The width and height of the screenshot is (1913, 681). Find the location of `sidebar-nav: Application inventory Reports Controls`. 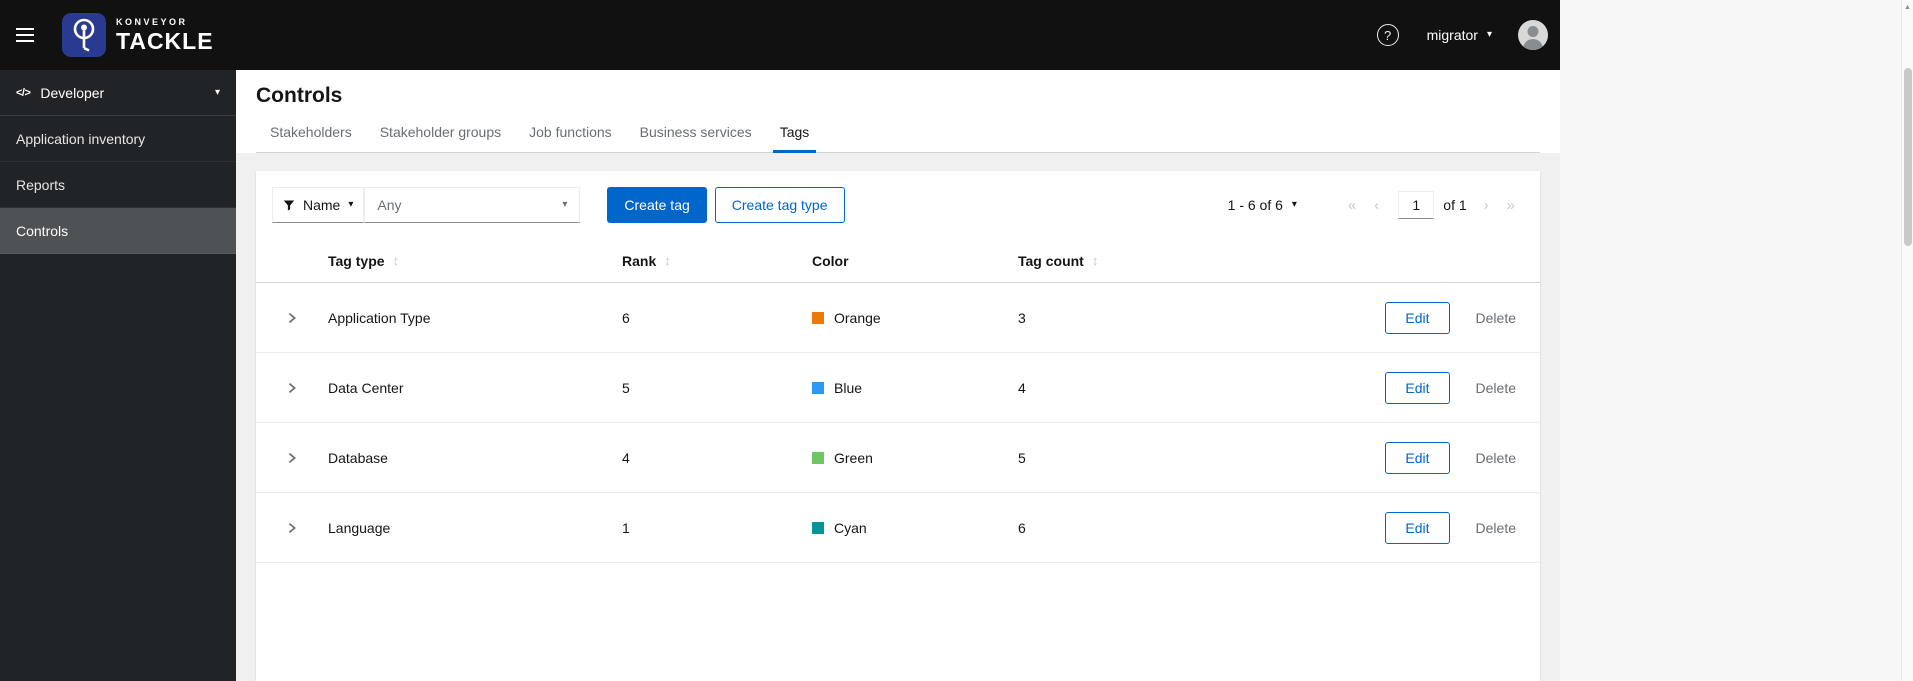

sidebar-nav: Application inventory Reports Controls is located at coordinates (118, 185).